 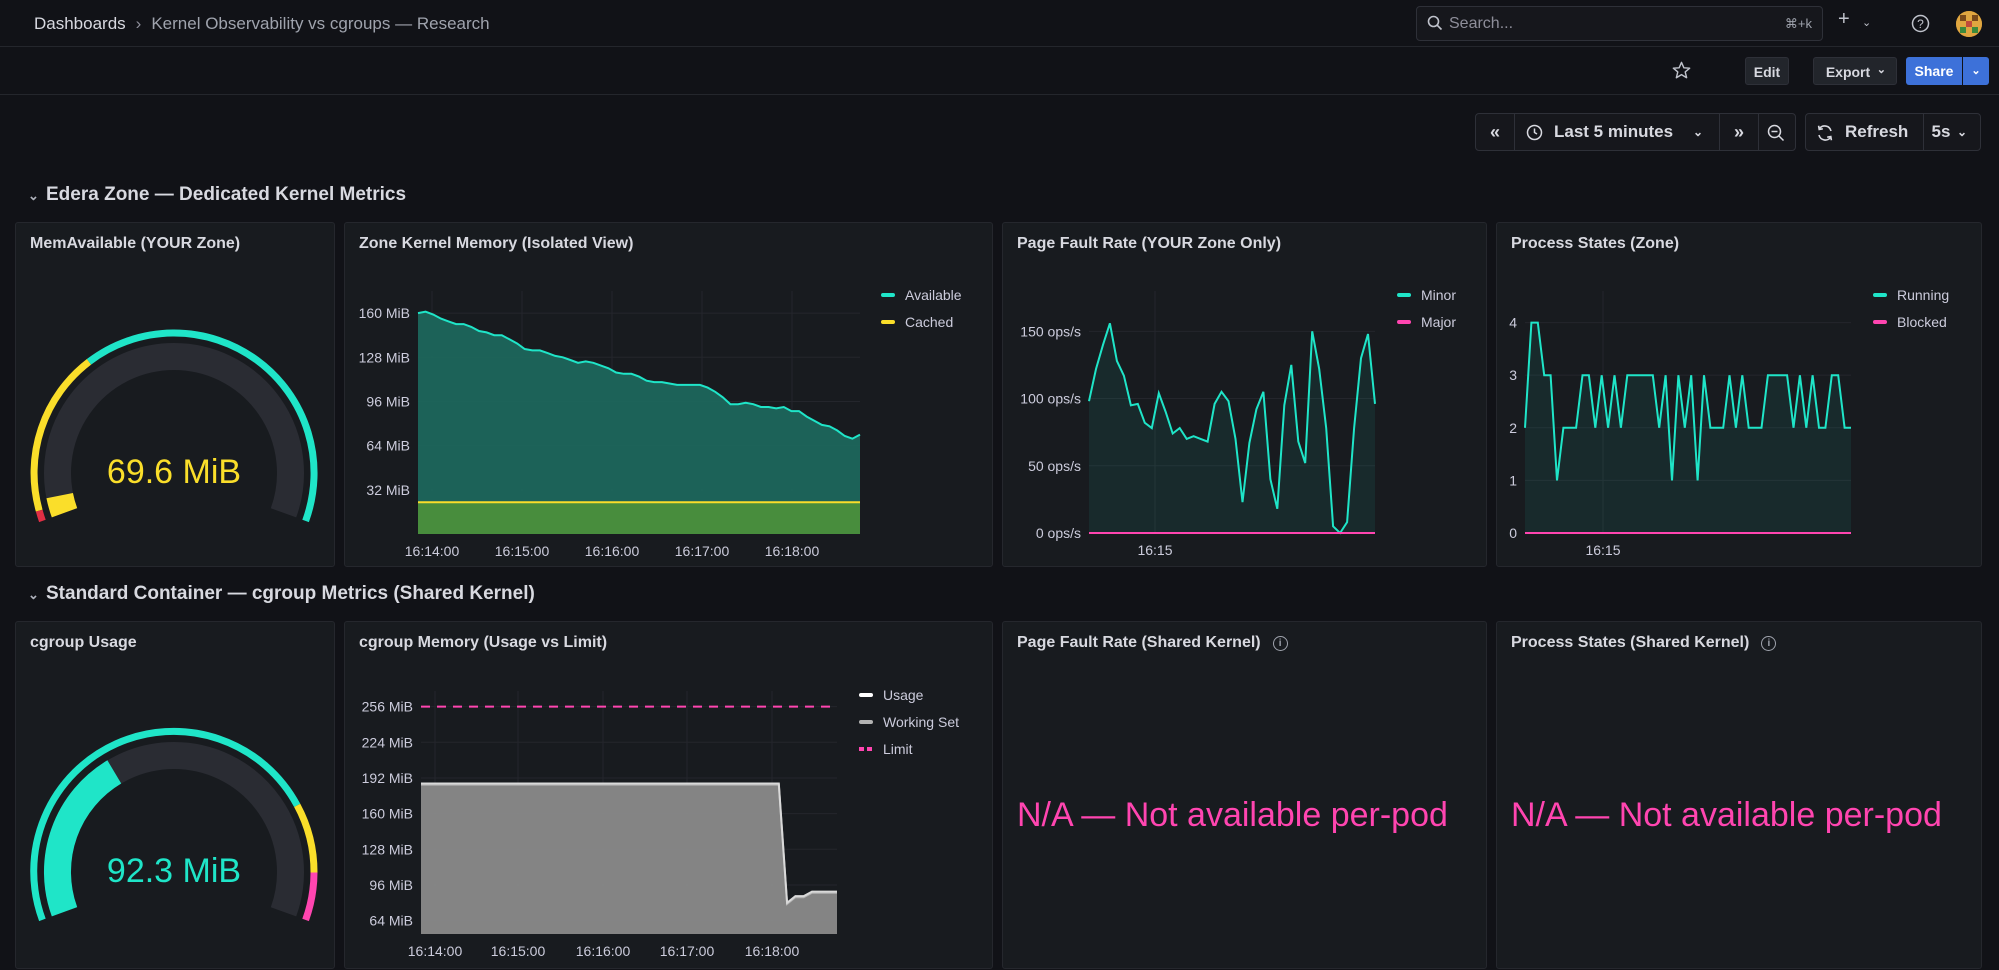 I want to click on share-button: Share, so click(x=1934, y=71).